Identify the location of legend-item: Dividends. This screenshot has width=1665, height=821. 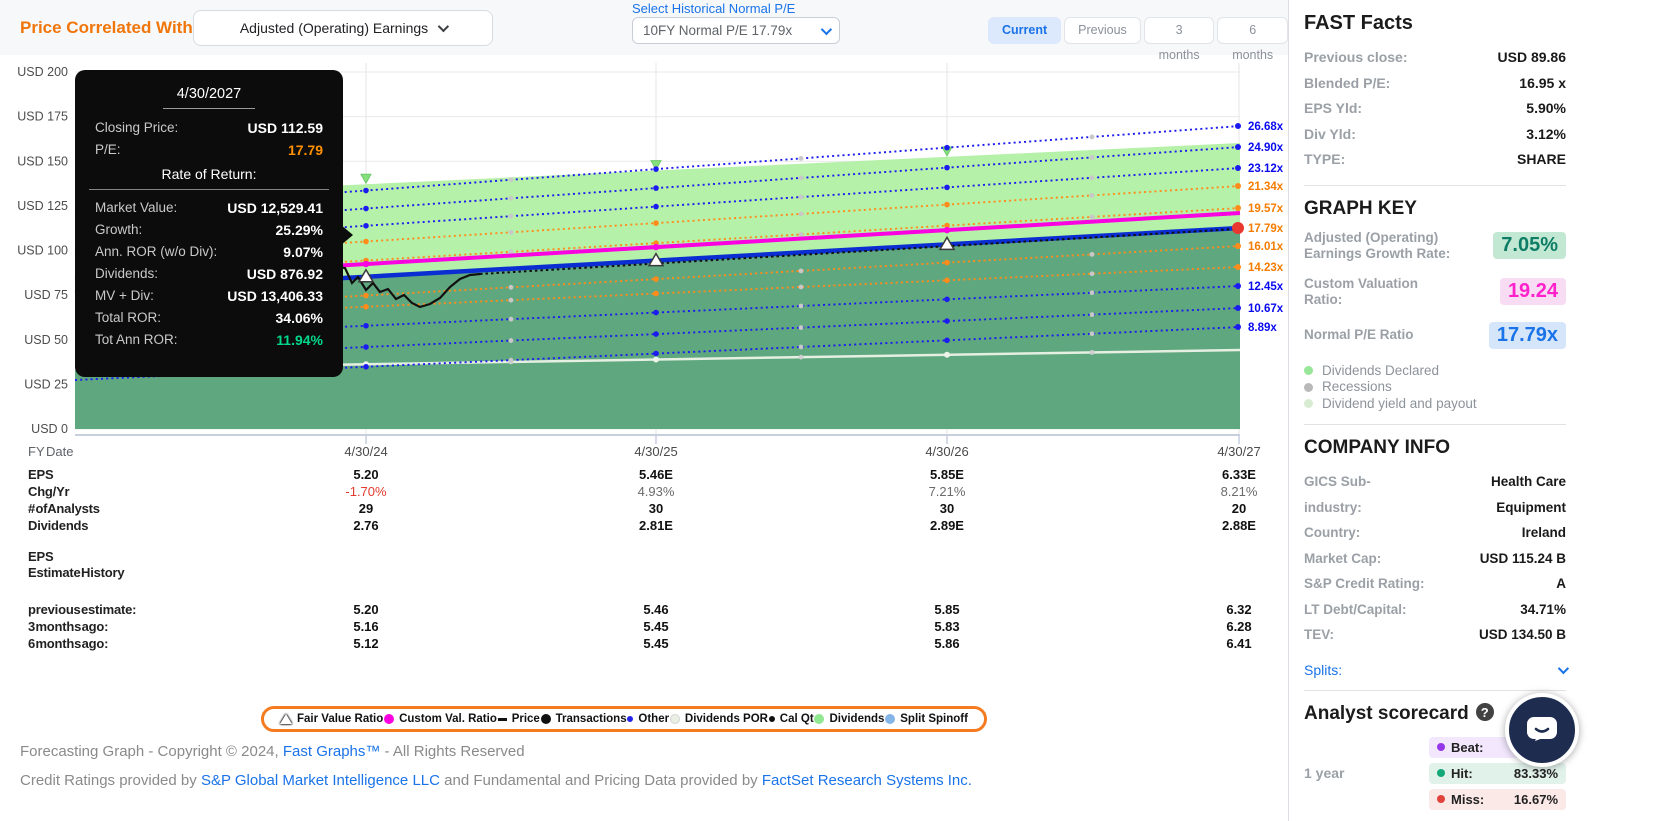
(849, 719).